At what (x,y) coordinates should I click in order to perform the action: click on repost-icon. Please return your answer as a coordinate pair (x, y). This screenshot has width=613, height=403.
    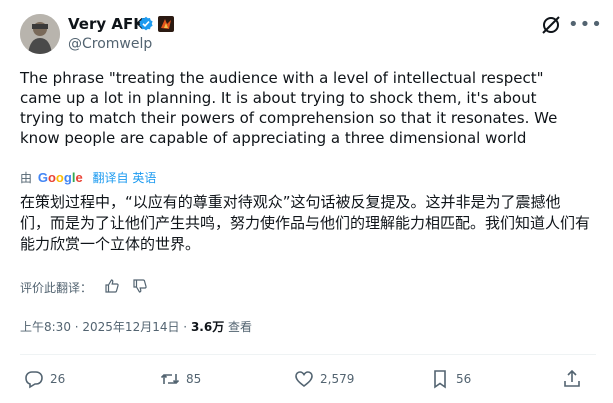
    Looking at the image, I should click on (170, 379).